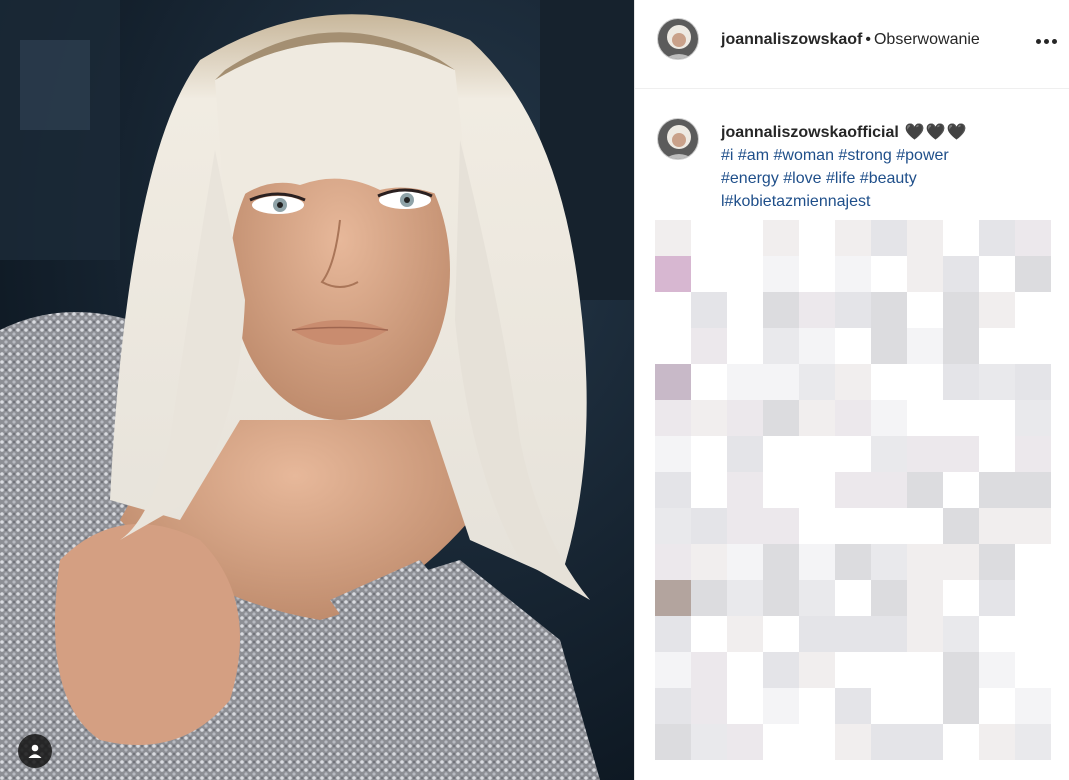  I want to click on more-options-button, so click(1046, 41).